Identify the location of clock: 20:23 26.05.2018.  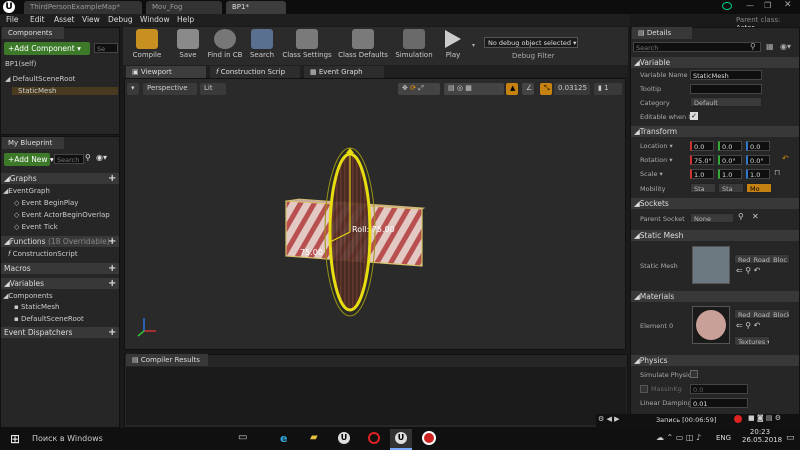
(762, 436).